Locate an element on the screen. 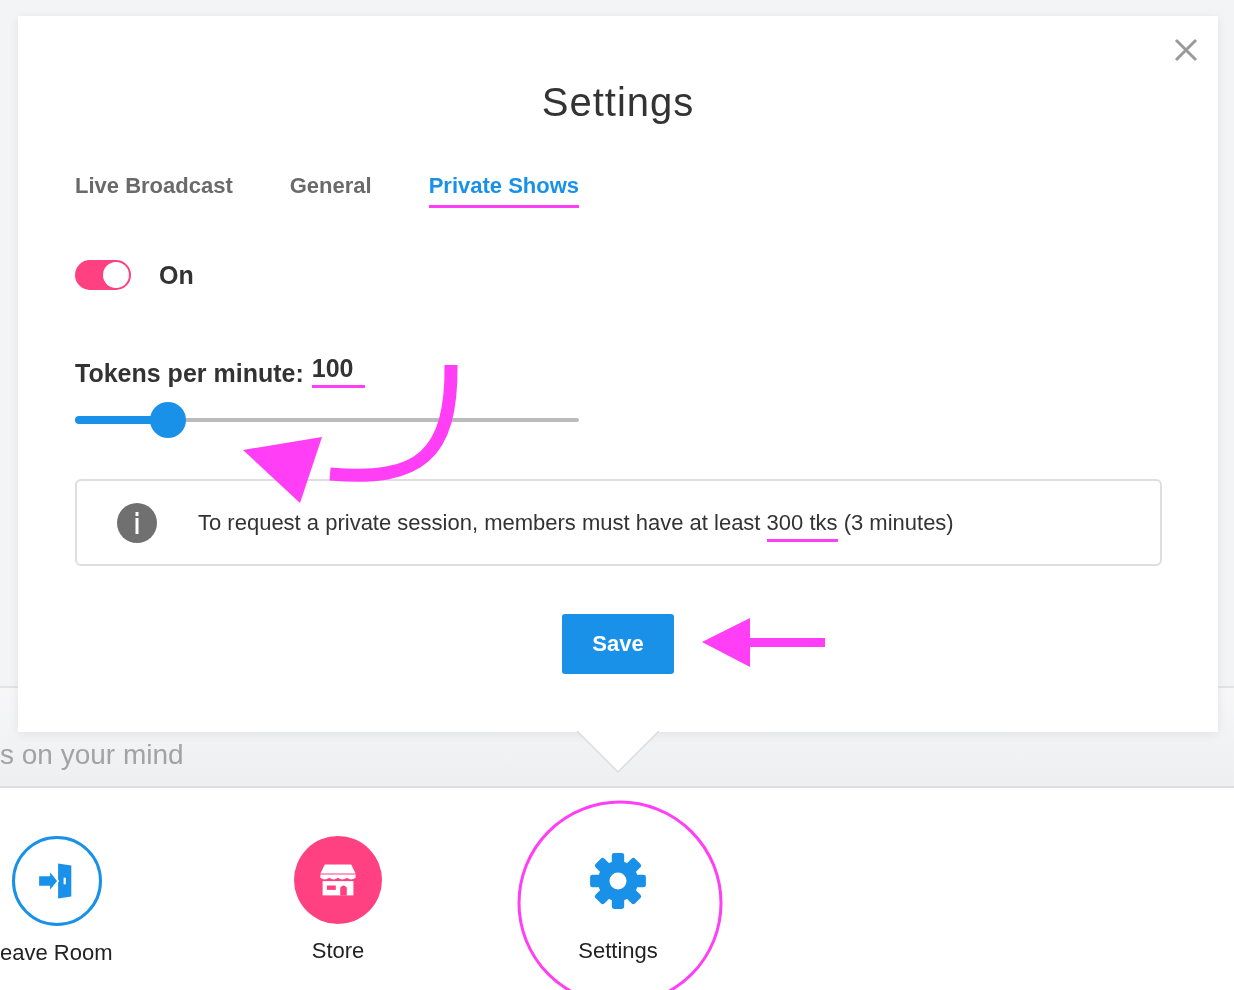 The image size is (1234, 990). button-label: eave Room is located at coordinates (56, 953).